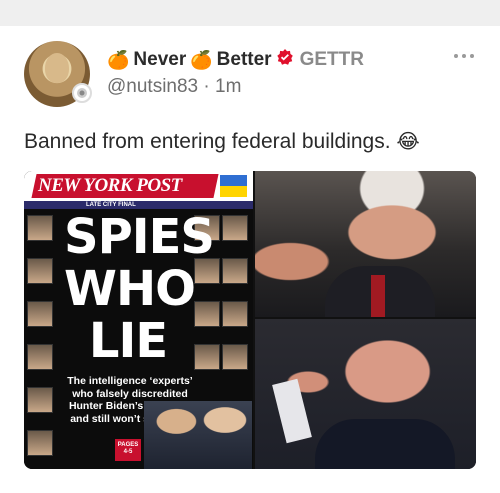 This screenshot has width=500, height=493. What do you see at coordinates (128, 341) in the screenshot?
I see `headline-line: LIE` at bounding box center [128, 341].